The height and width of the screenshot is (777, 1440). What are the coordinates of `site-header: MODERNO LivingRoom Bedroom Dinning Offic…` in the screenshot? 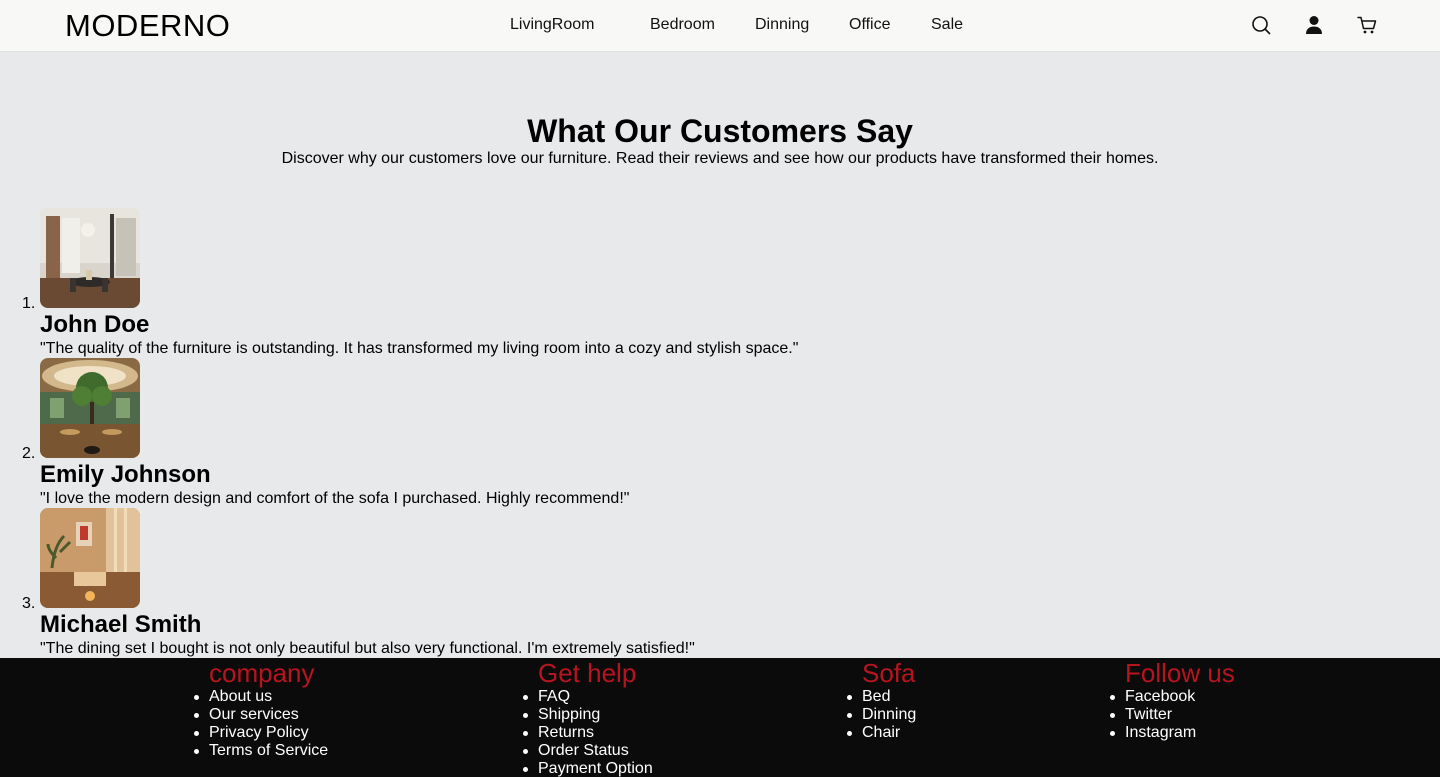 It's located at (720, 26).